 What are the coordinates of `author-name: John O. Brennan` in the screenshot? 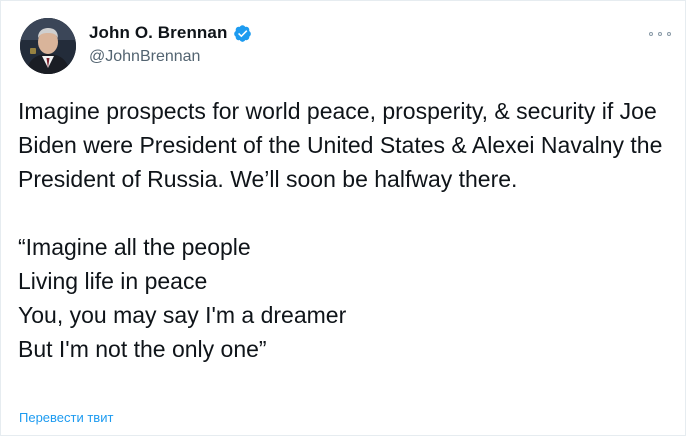 It's located at (158, 33).